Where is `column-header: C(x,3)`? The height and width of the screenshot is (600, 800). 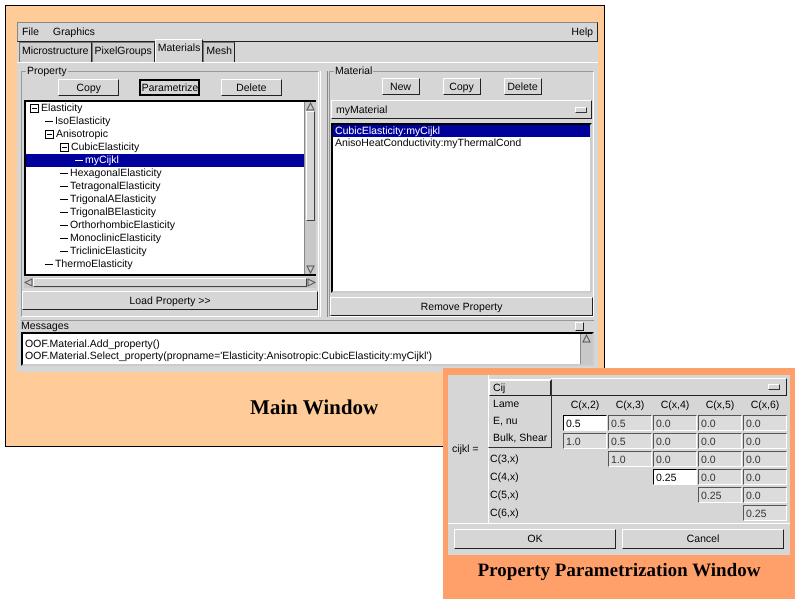 column-header: C(x,3) is located at coordinates (630, 405).